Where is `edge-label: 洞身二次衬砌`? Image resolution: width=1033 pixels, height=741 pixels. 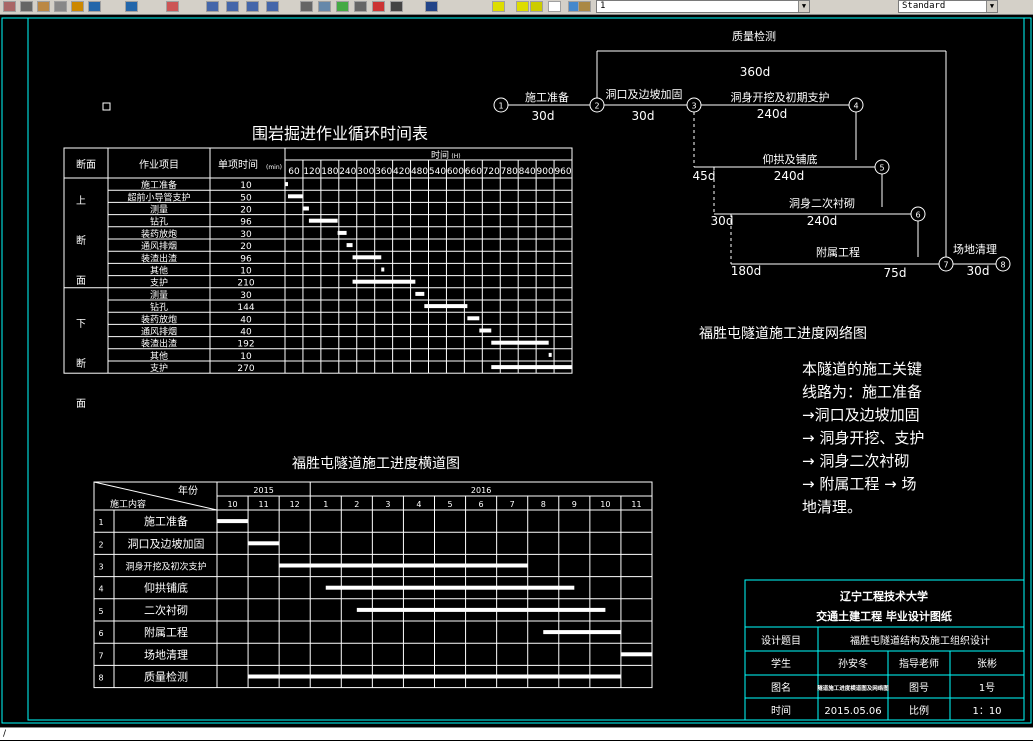 edge-label: 洞身二次衬砌 is located at coordinates (822, 203).